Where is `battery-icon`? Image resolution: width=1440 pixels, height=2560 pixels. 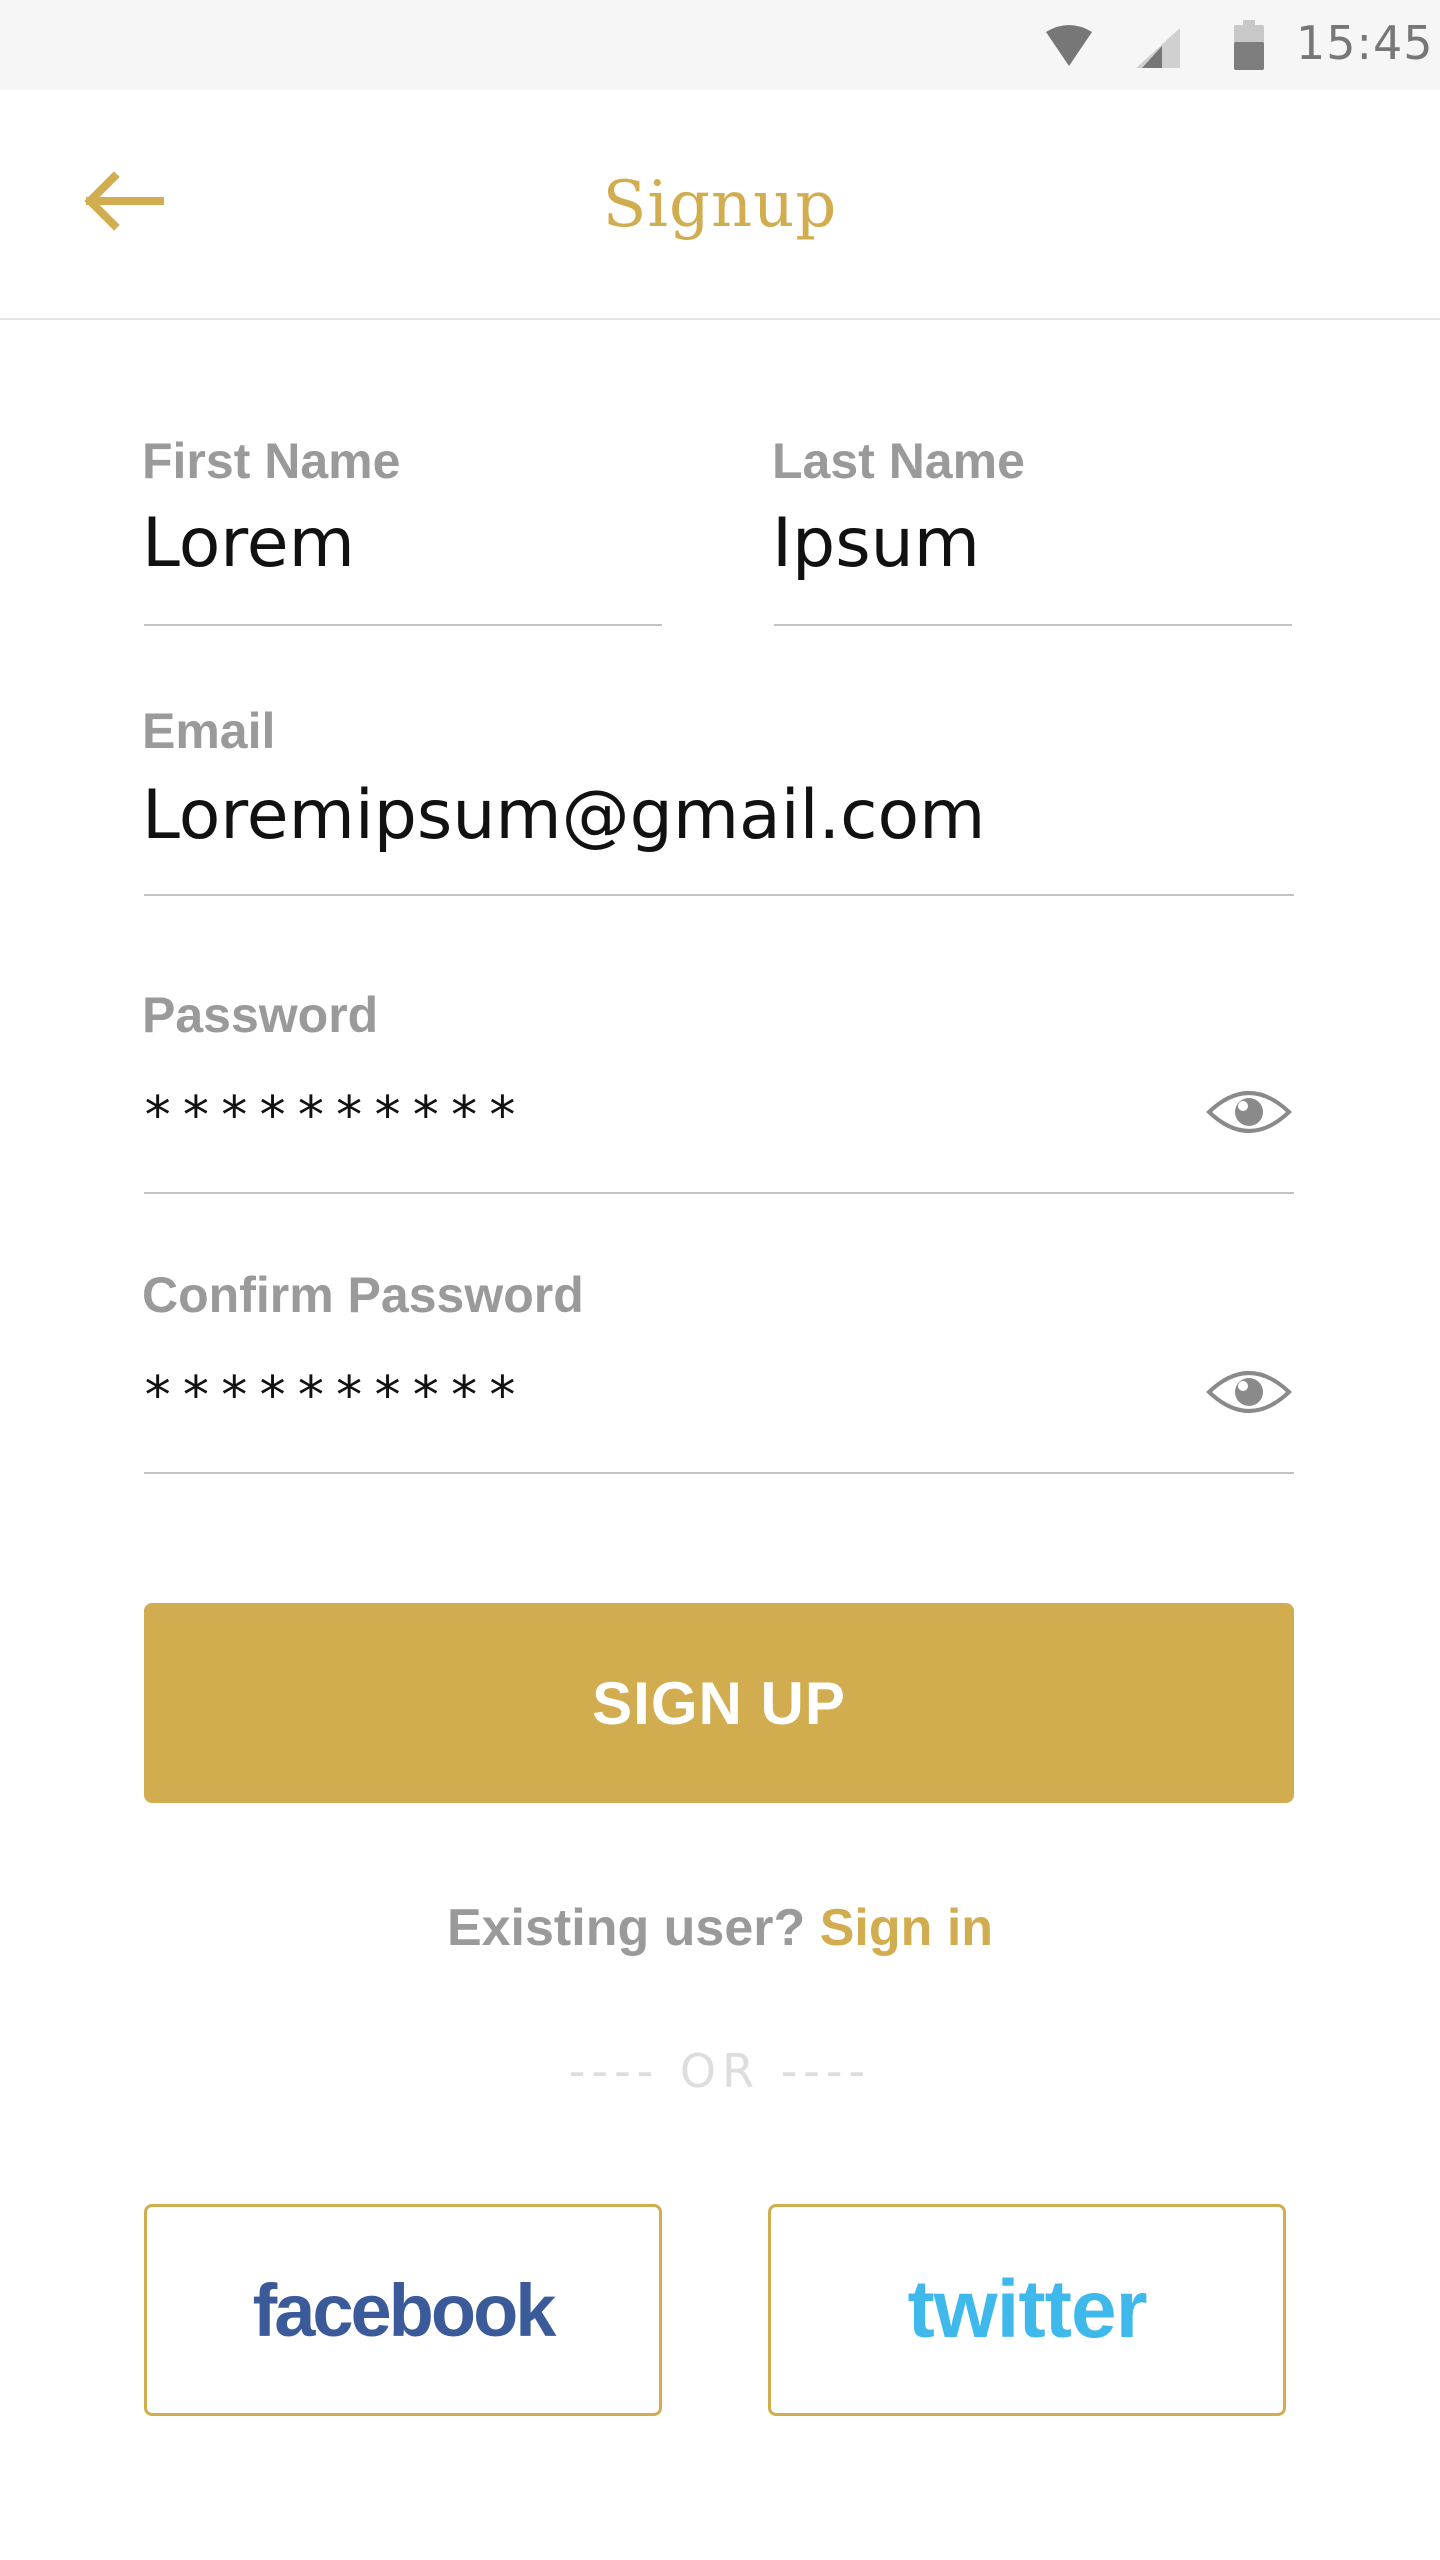
battery-icon is located at coordinates (1249, 45).